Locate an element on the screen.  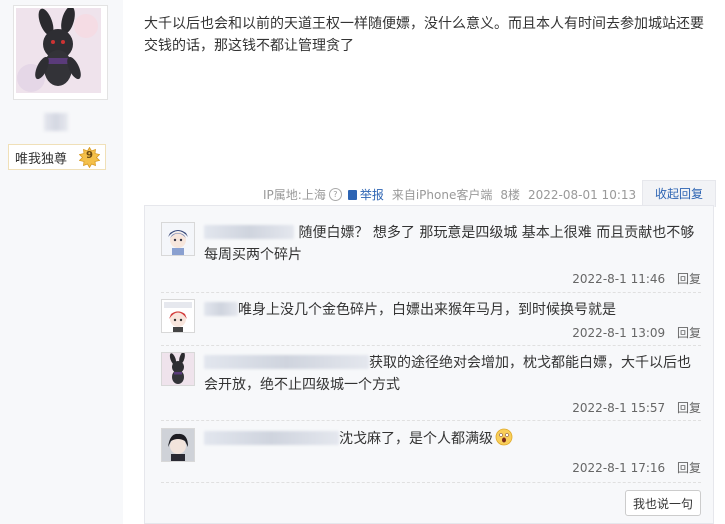
help-icon: ? is located at coordinates (335, 194).